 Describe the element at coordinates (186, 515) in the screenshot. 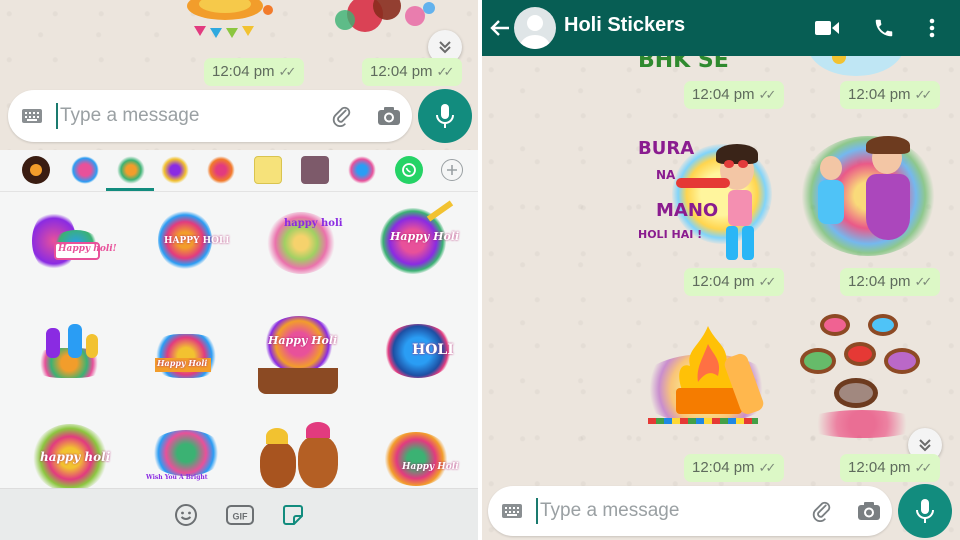

I see `emoji-icon` at that location.